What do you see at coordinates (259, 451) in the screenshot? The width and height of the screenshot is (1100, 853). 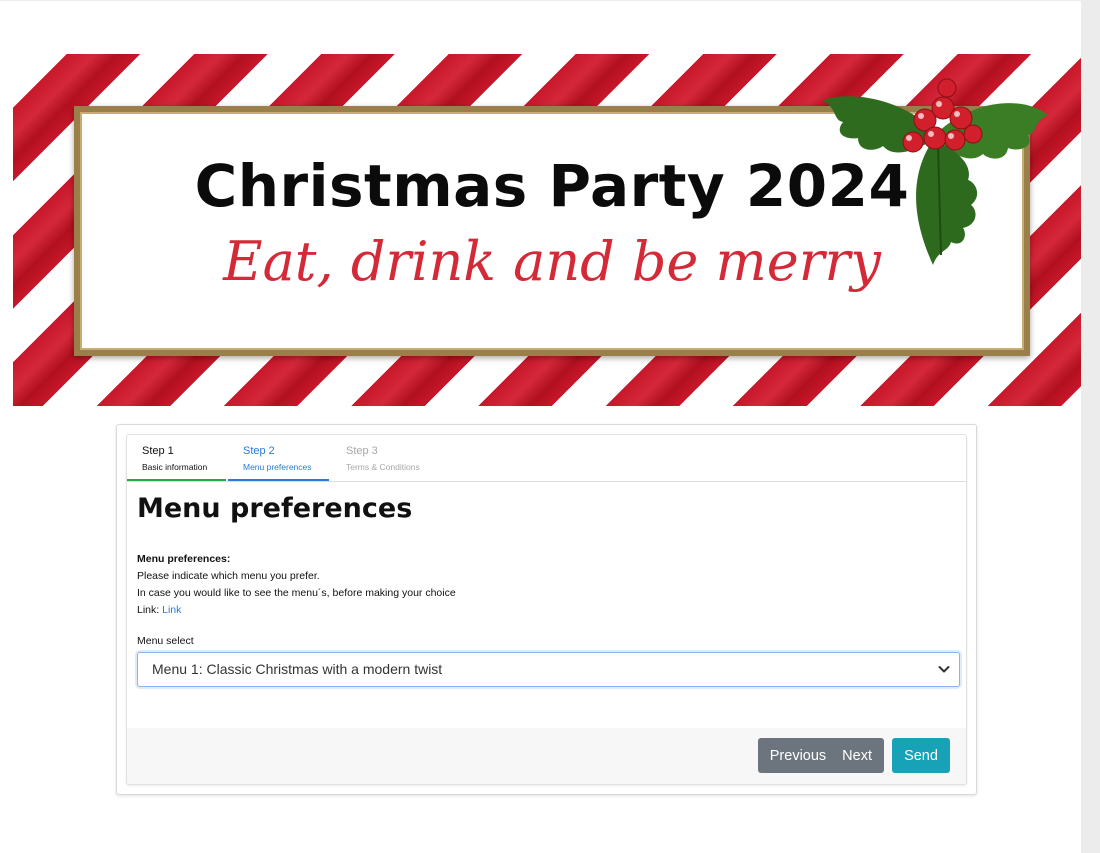 I see `step-number: Step 2` at bounding box center [259, 451].